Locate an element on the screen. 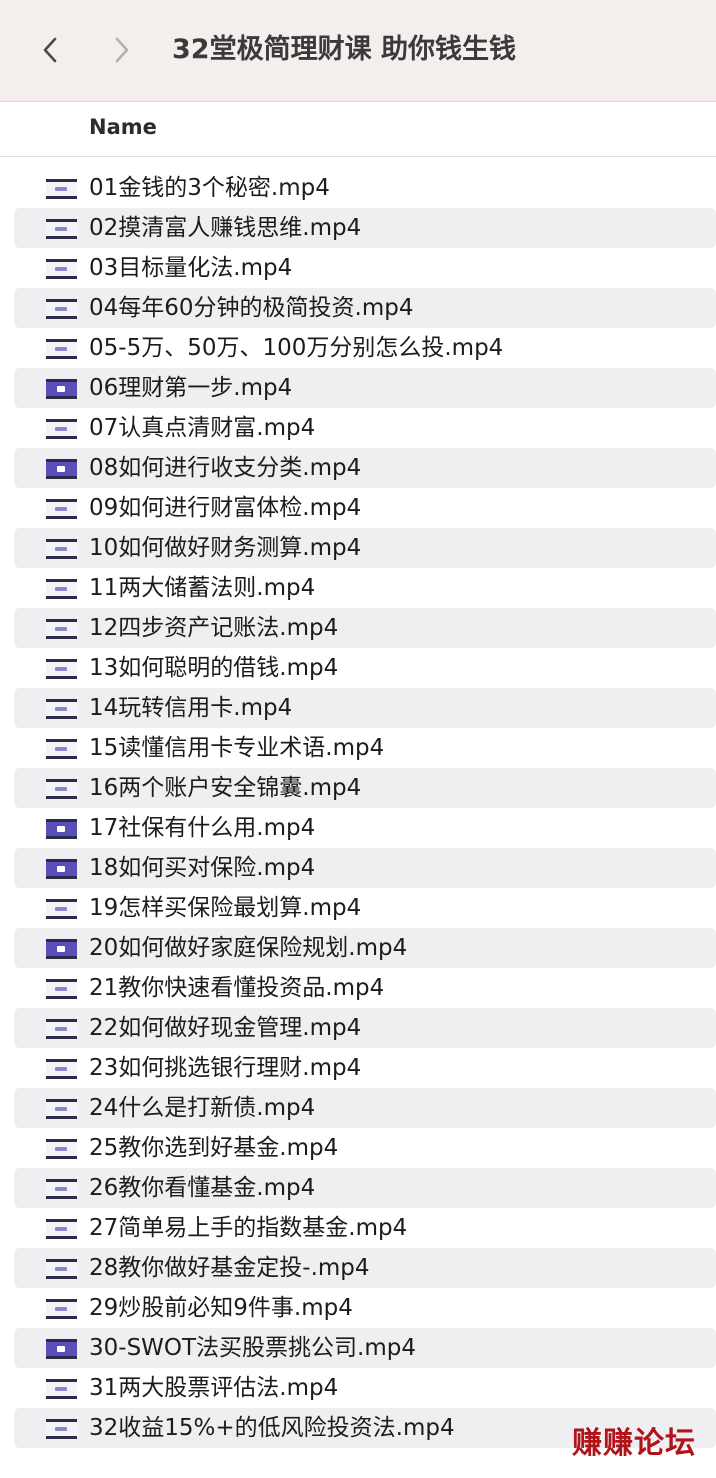 The width and height of the screenshot is (716, 1478). watermark-text: 赚赚论坛 is located at coordinates (634, 1443).